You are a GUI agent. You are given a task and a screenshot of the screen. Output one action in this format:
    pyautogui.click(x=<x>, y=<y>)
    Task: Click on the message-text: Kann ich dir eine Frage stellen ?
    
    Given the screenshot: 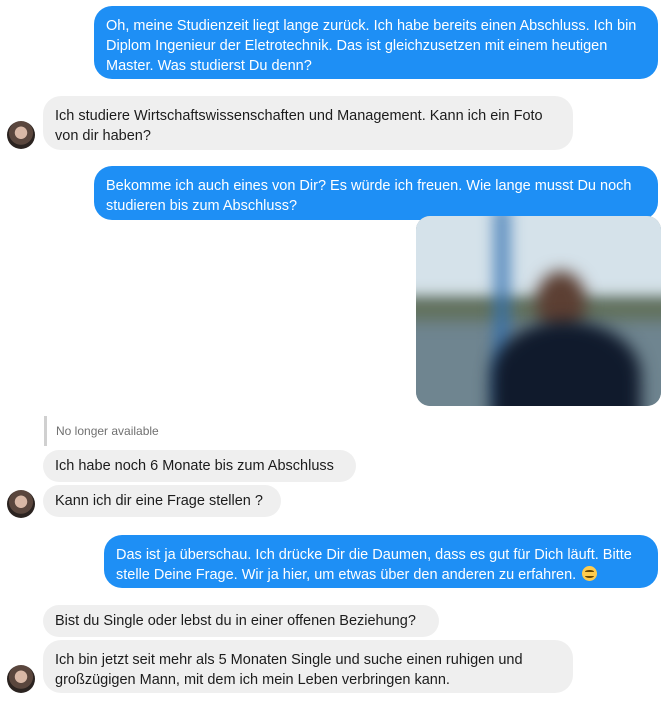 What is the action you would take?
    pyautogui.click(x=159, y=501)
    